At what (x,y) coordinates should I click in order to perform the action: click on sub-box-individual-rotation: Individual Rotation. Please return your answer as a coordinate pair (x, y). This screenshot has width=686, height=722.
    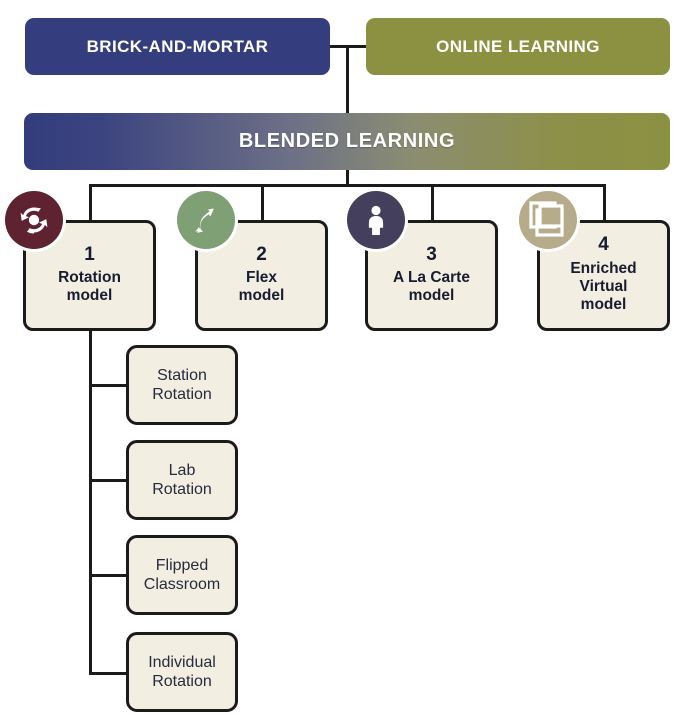
    Looking at the image, I should click on (182, 672).